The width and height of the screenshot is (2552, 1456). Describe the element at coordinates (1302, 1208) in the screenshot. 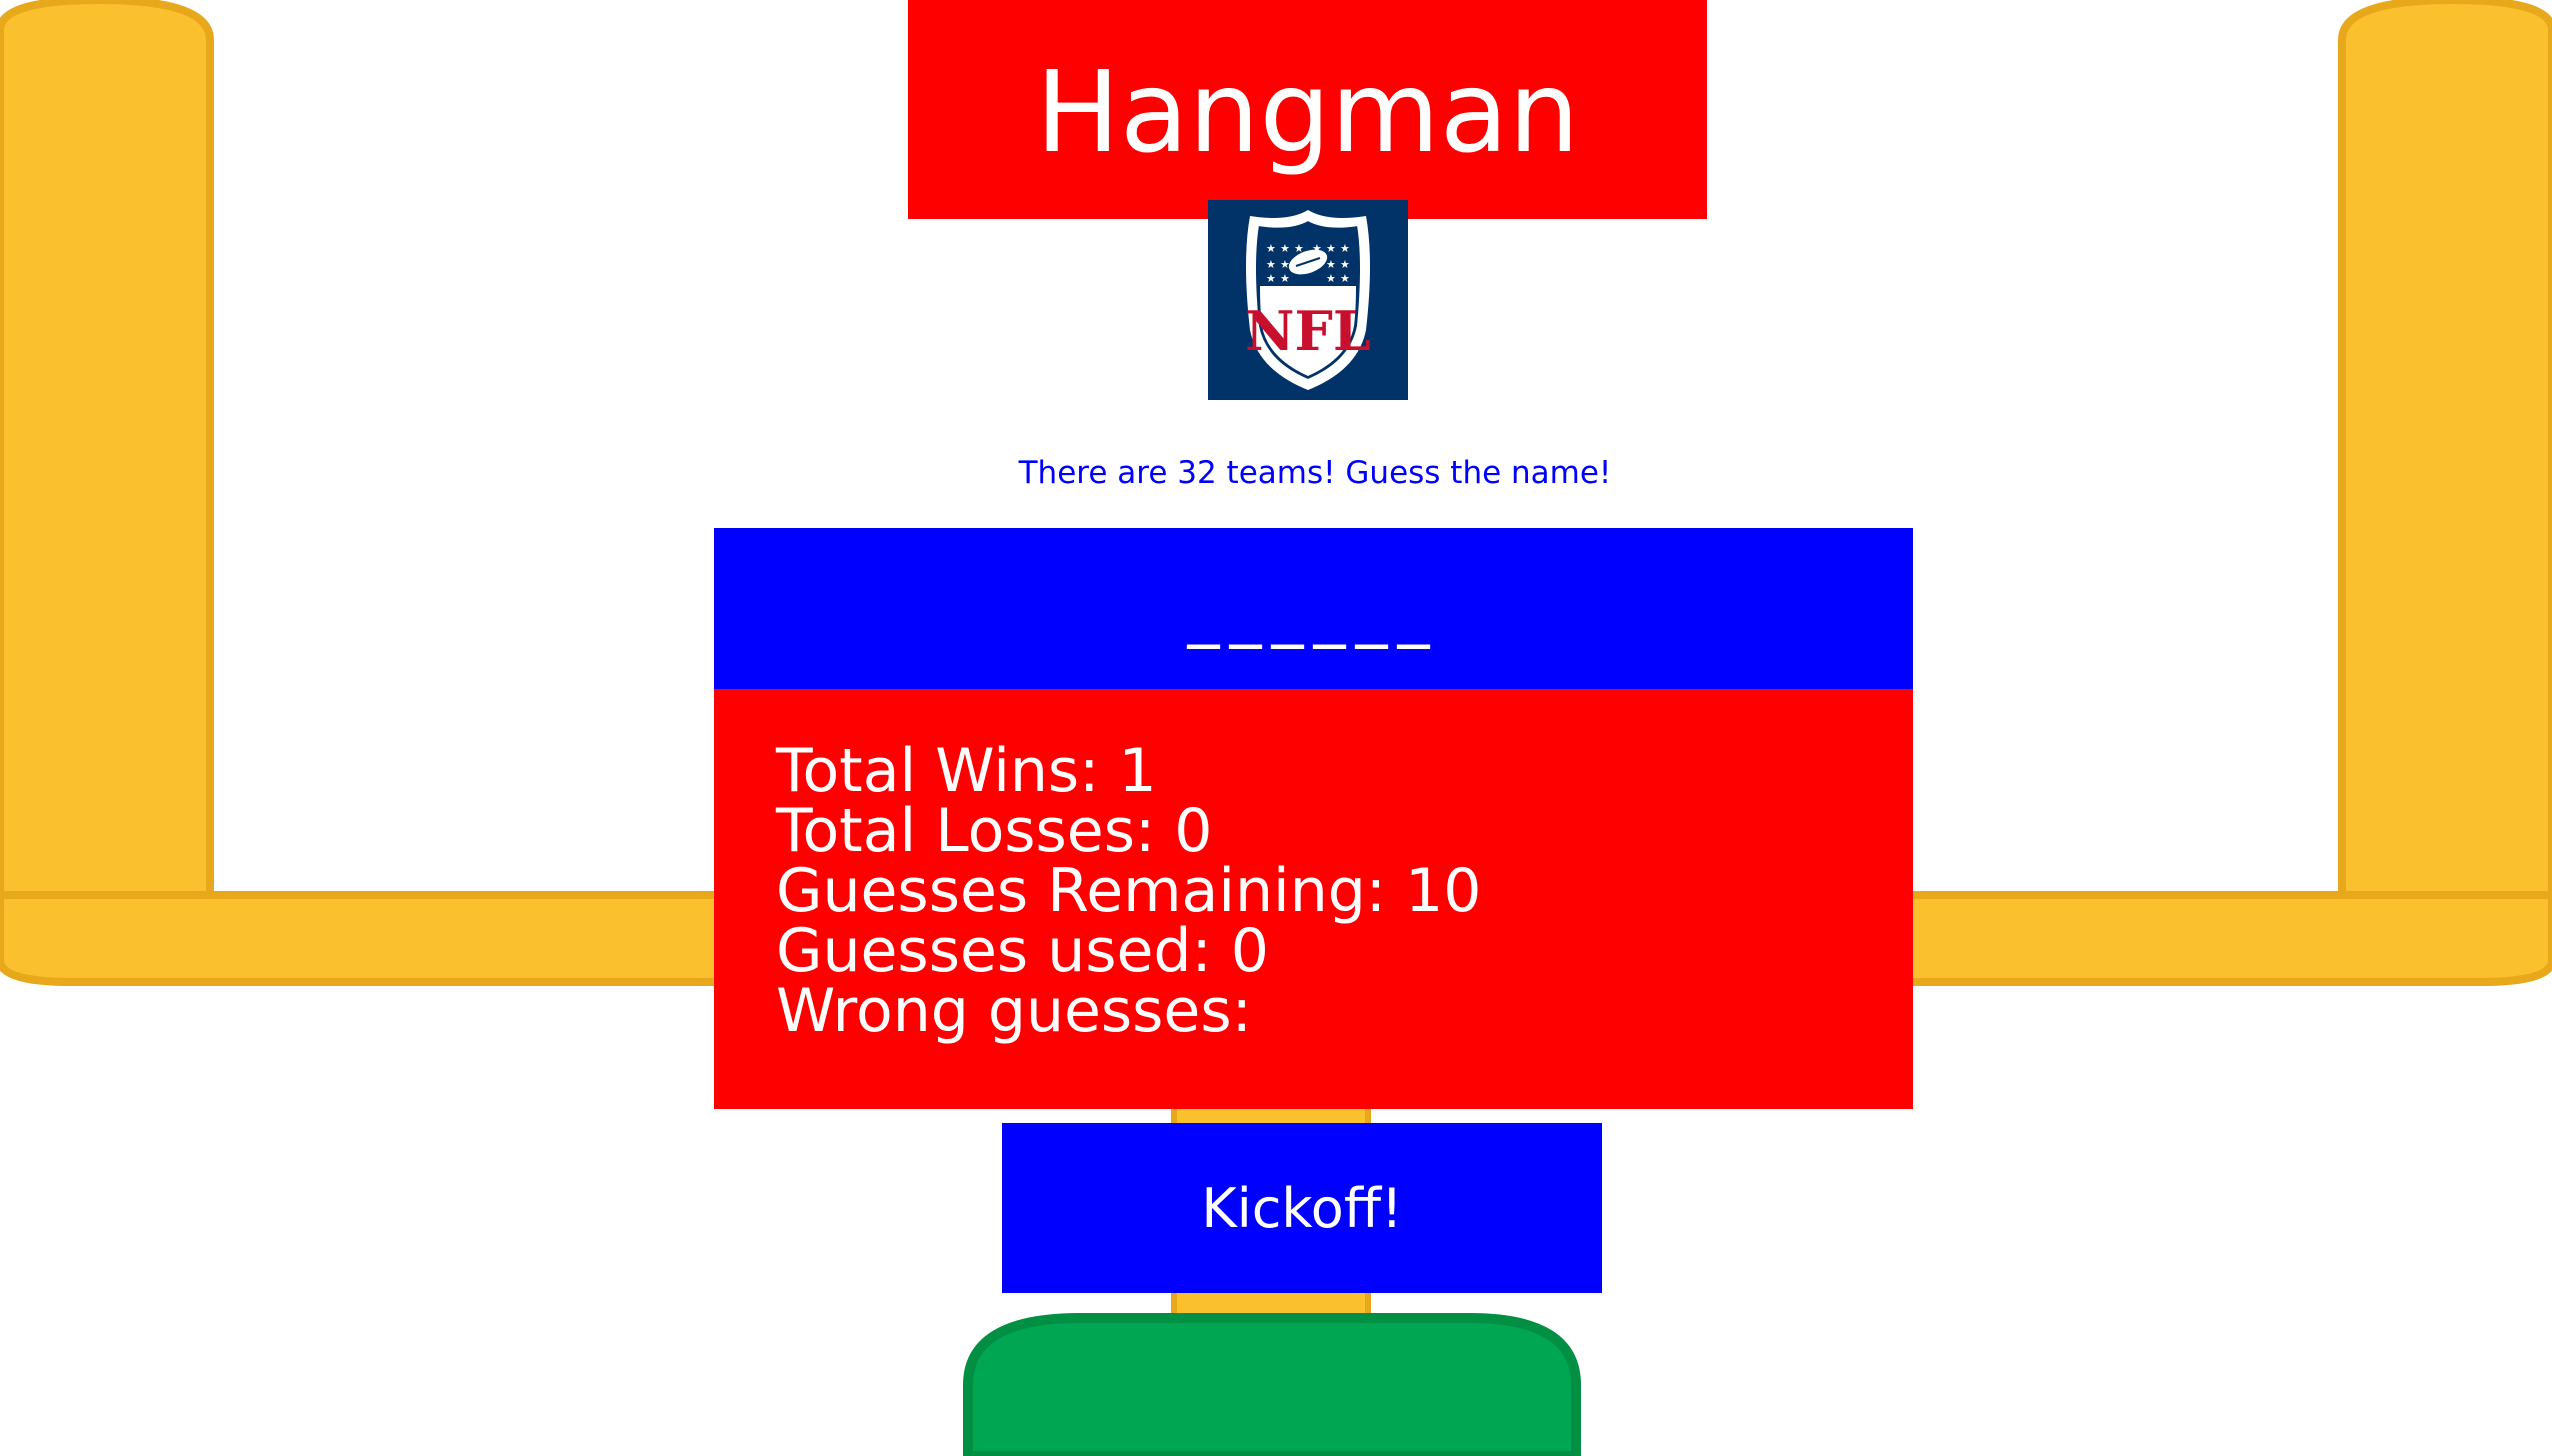

I see `kickoff-button: Kickoff!` at that location.